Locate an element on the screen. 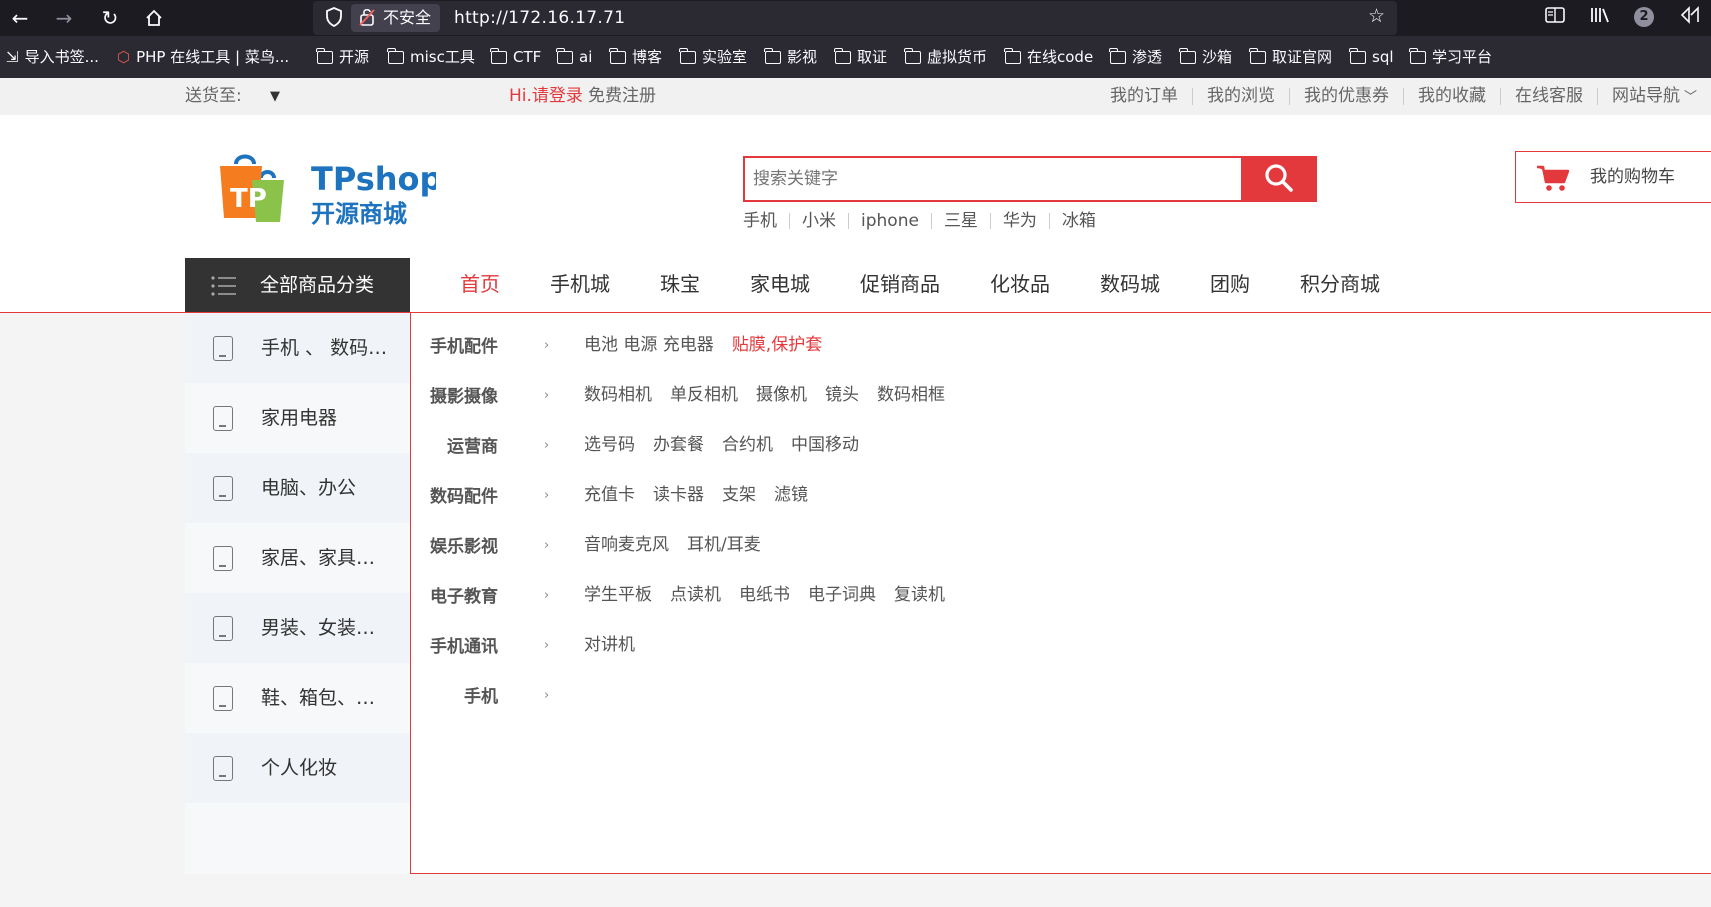  nav-item-points-mall: 积分商城 is located at coordinates (1340, 285).